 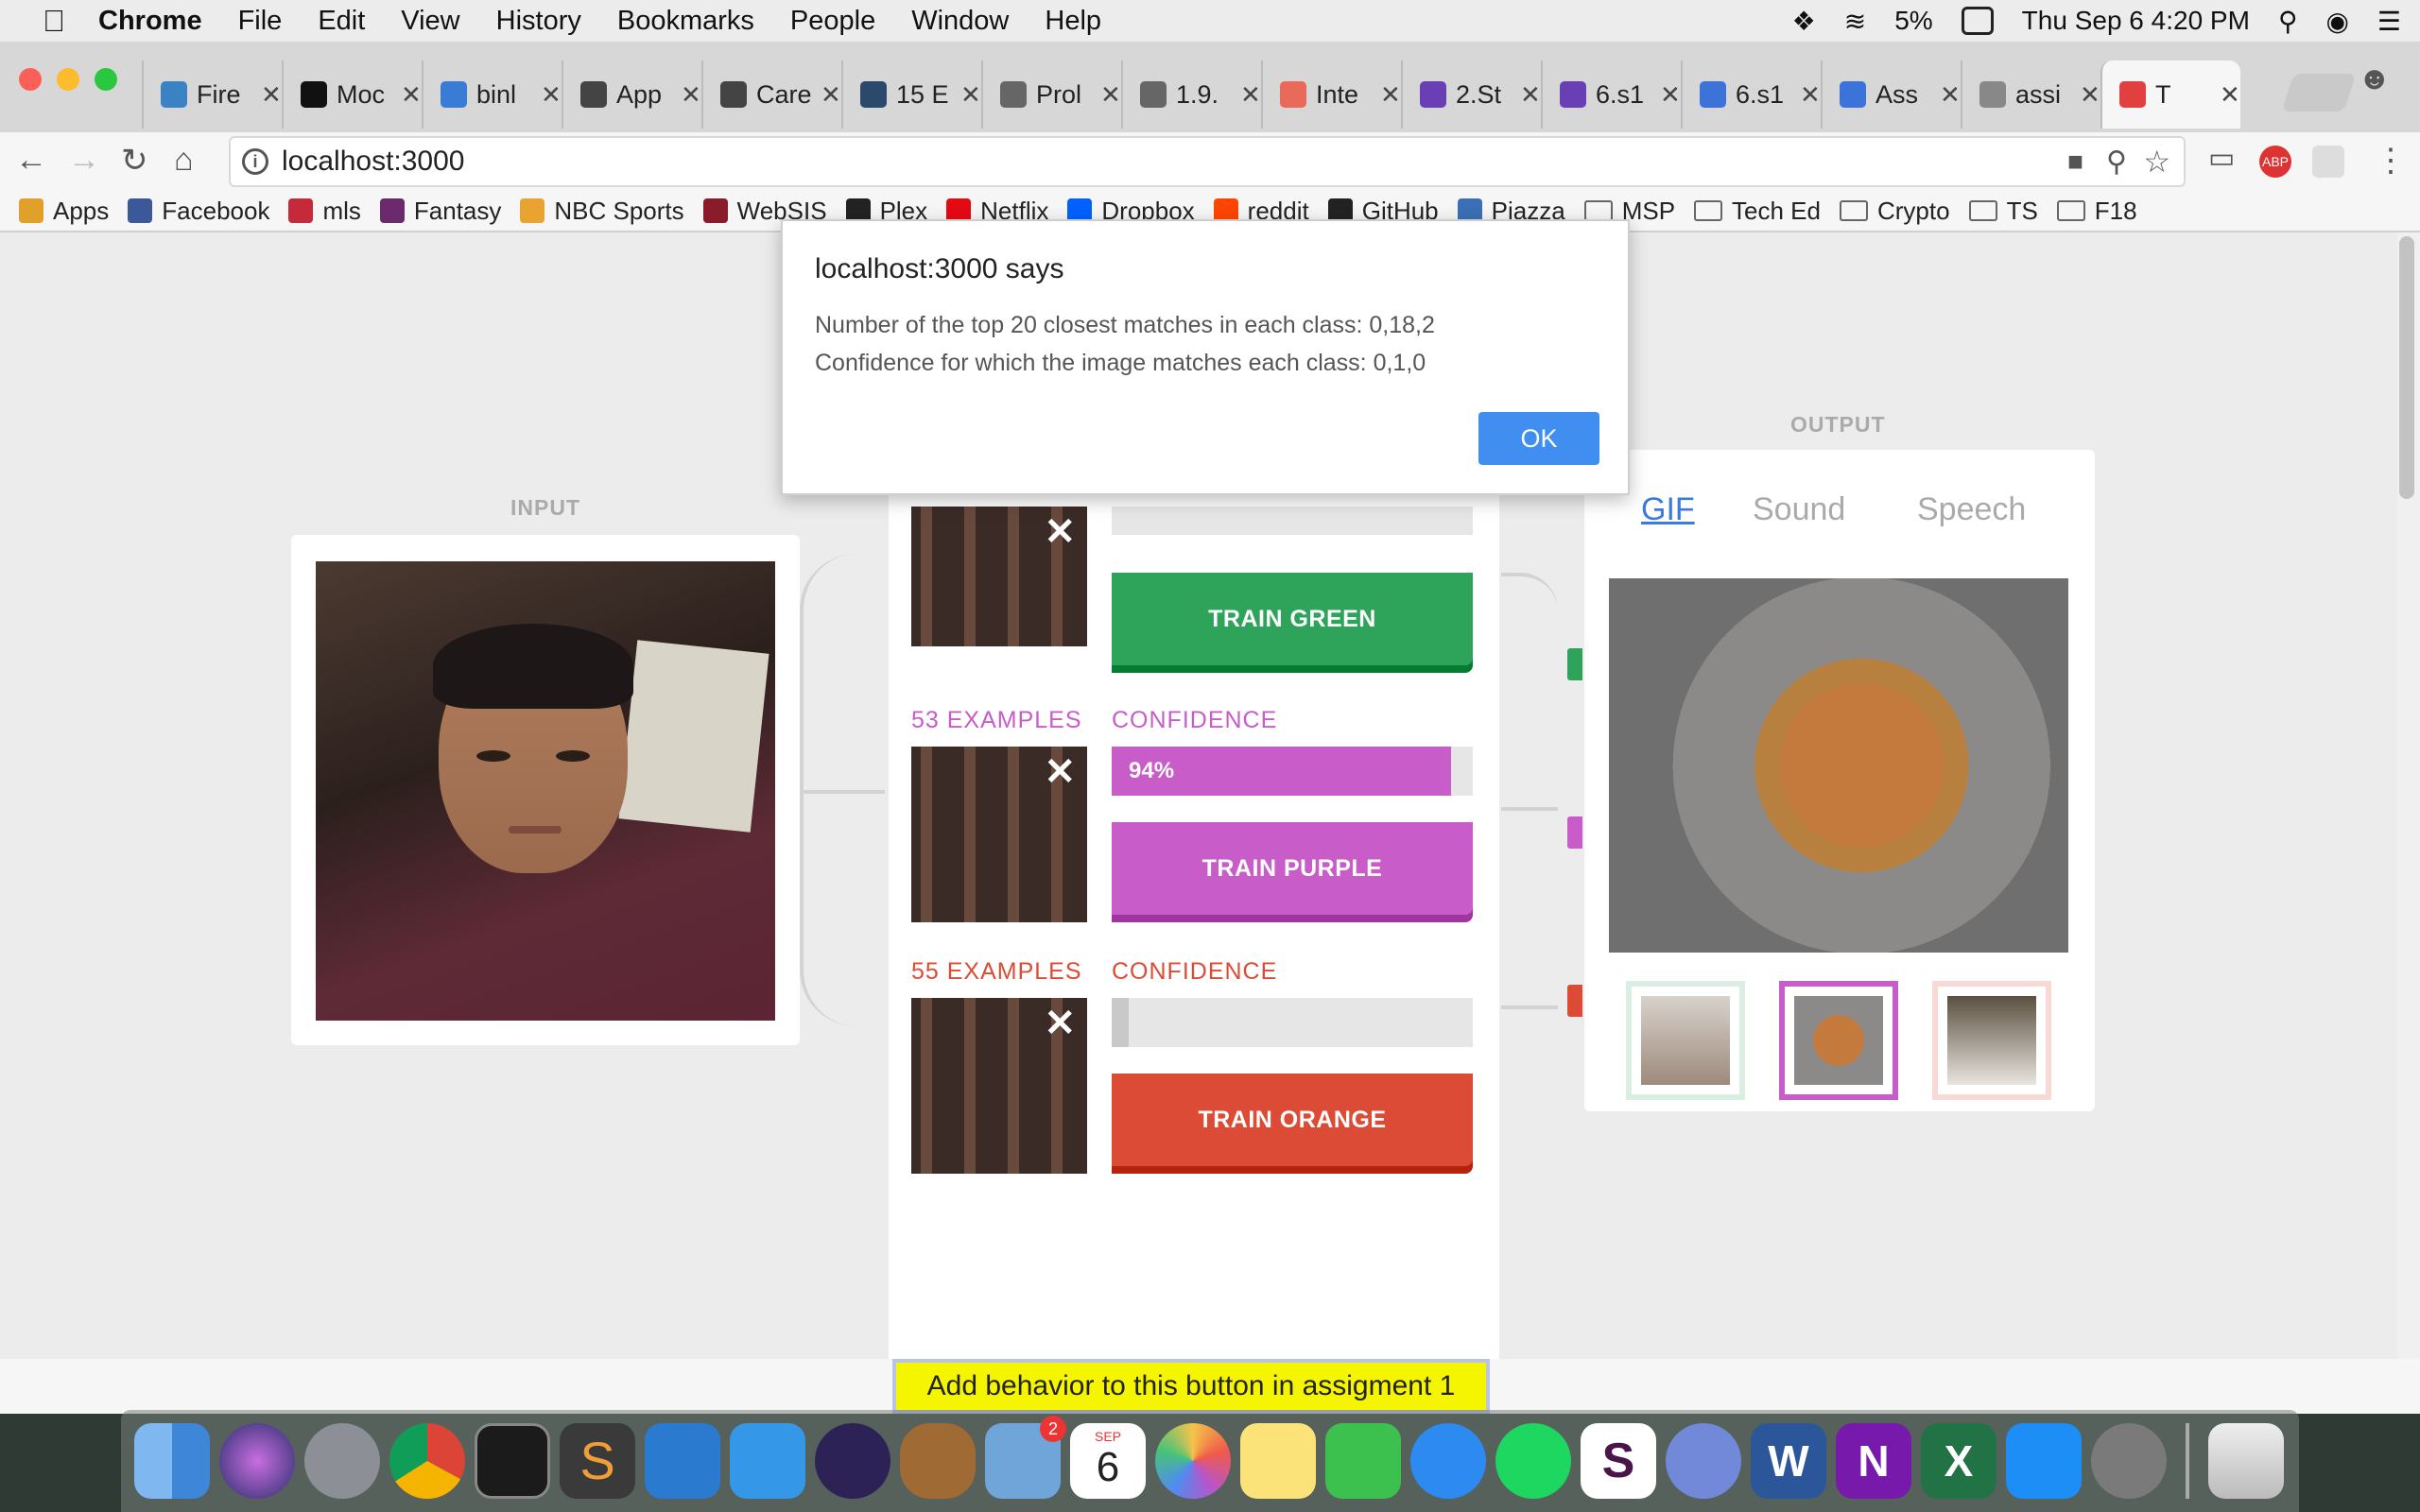 I want to click on output-tab-gif: GIF, so click(x=1668, y=509).